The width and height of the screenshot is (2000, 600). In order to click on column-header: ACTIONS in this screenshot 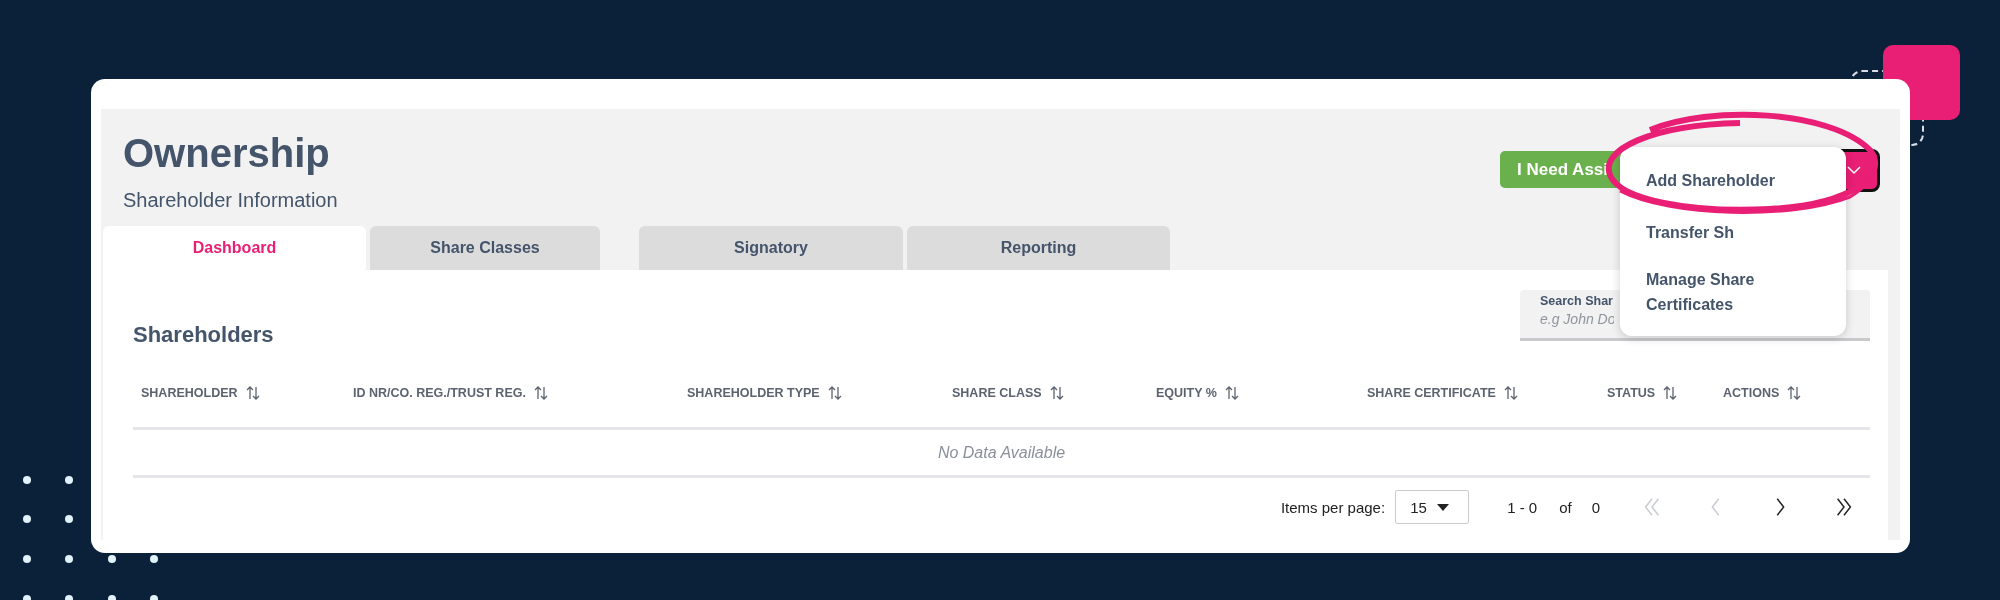, I will do `click(1751, 393)`.